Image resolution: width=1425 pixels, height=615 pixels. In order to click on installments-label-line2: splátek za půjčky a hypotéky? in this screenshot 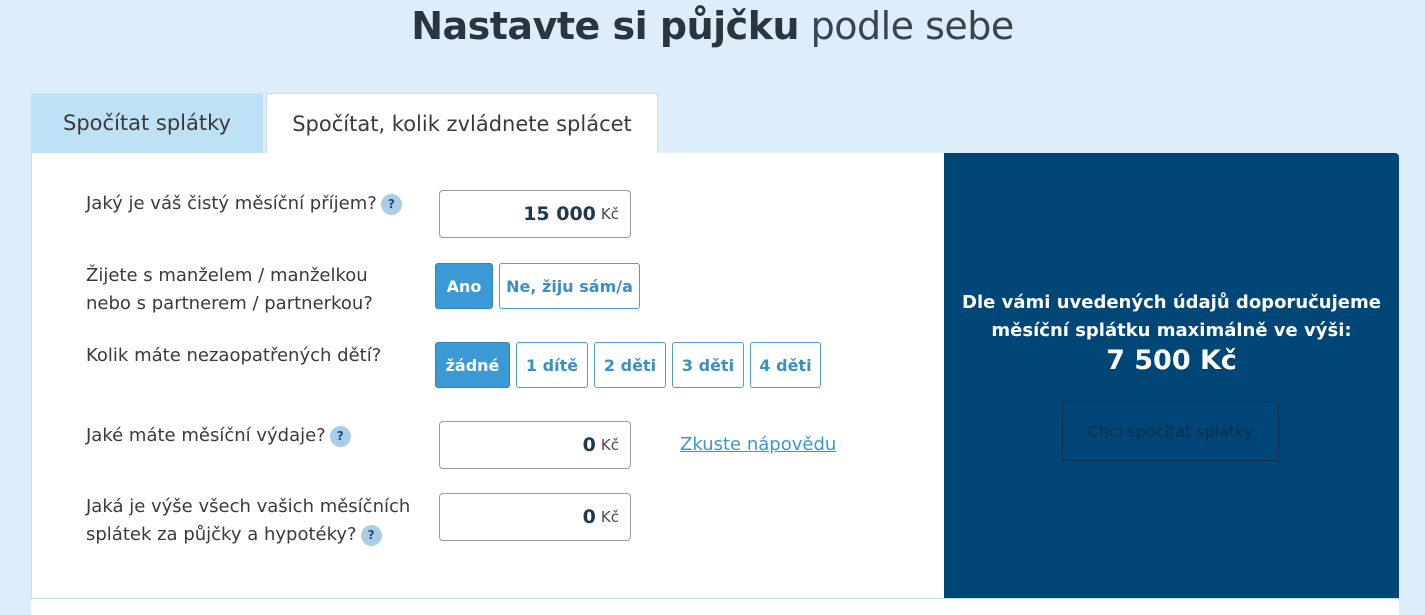, I will do `click(221, 534)`.